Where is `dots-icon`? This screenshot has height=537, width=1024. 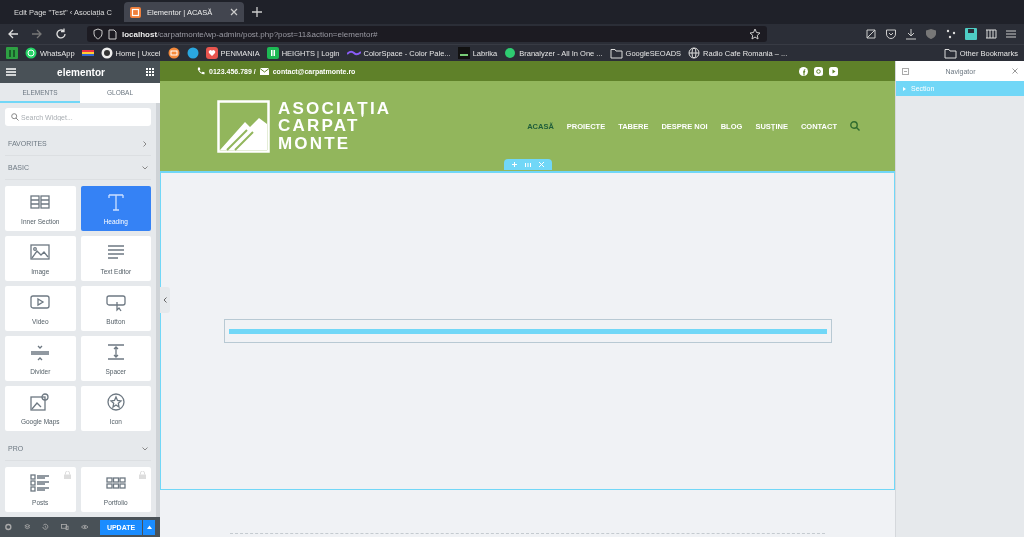
dots-icon is located at coordinates (951, 34).